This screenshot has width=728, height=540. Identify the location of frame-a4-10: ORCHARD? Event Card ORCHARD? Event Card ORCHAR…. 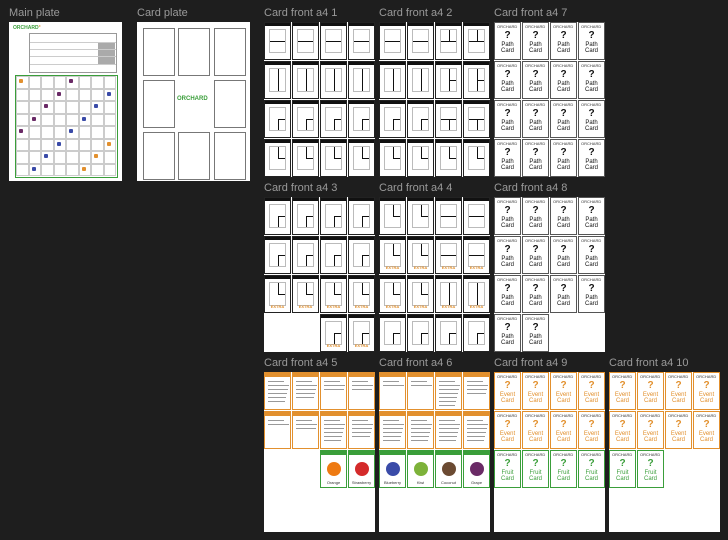
(664, 452).